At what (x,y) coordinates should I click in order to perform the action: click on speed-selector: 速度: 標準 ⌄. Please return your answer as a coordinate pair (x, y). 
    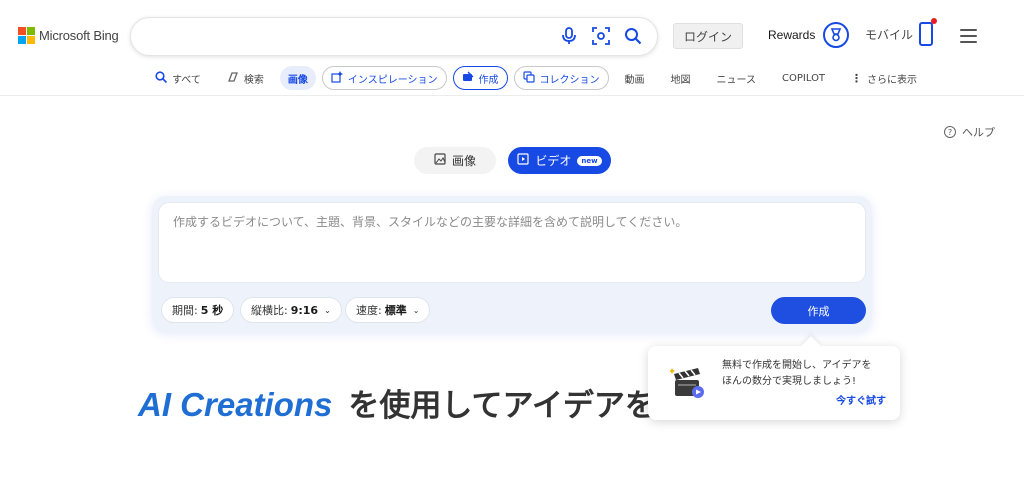
    Looking at the image, I should click on (388, 310).